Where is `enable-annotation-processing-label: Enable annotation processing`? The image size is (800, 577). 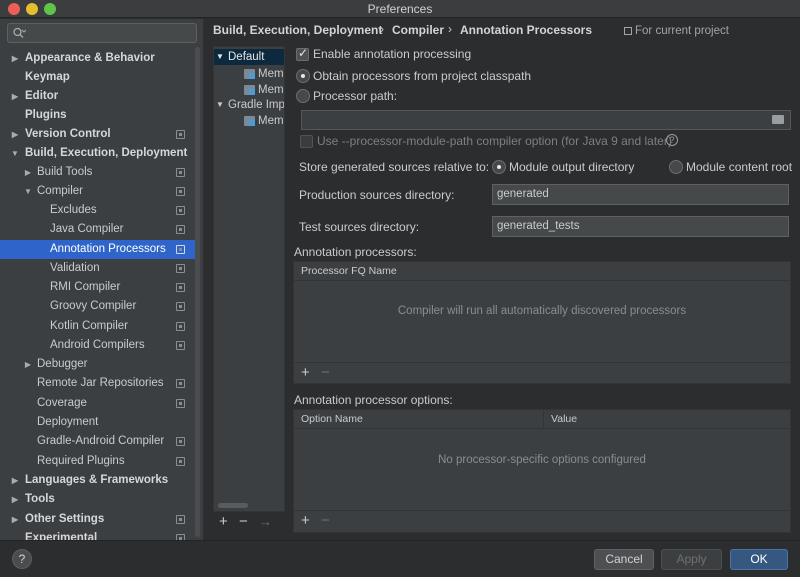 enable-annotation-processing-label: Enable annotation processing is located at coordinates (392, 54).